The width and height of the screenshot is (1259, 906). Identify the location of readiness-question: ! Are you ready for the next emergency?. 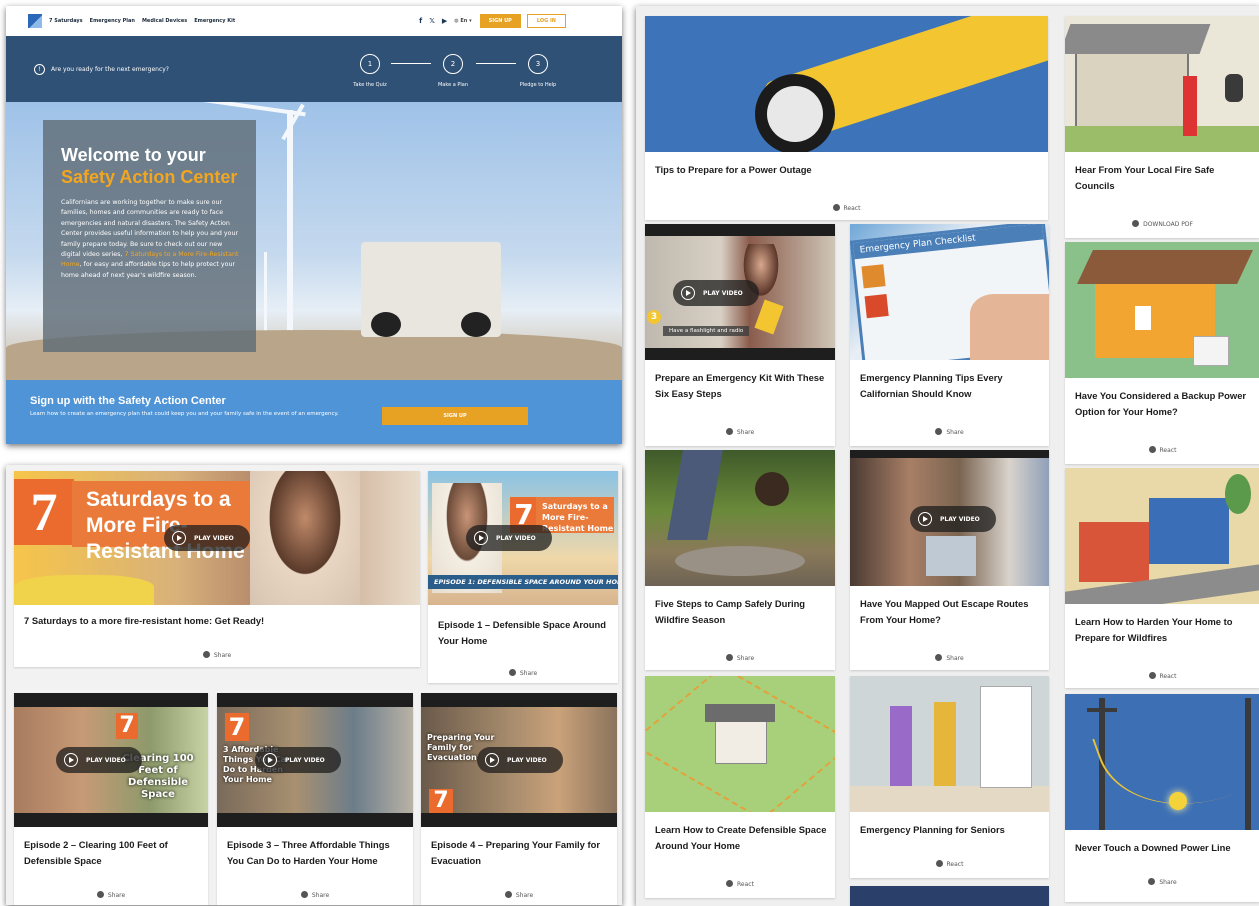
(101, 69).